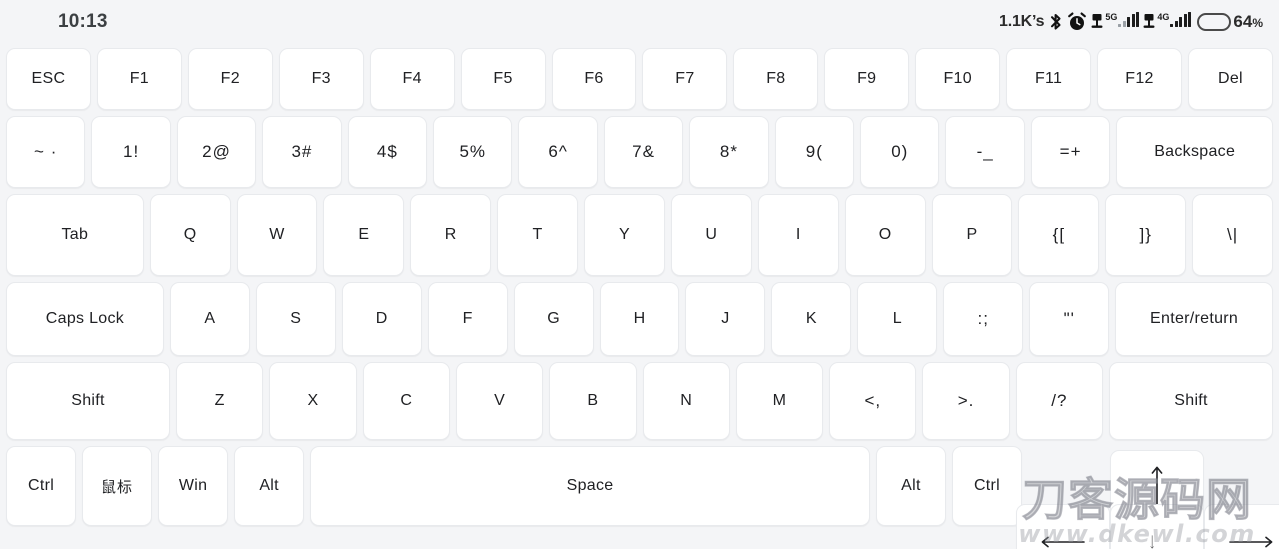  I want to click on key-8: 8*, so click(729, 152).